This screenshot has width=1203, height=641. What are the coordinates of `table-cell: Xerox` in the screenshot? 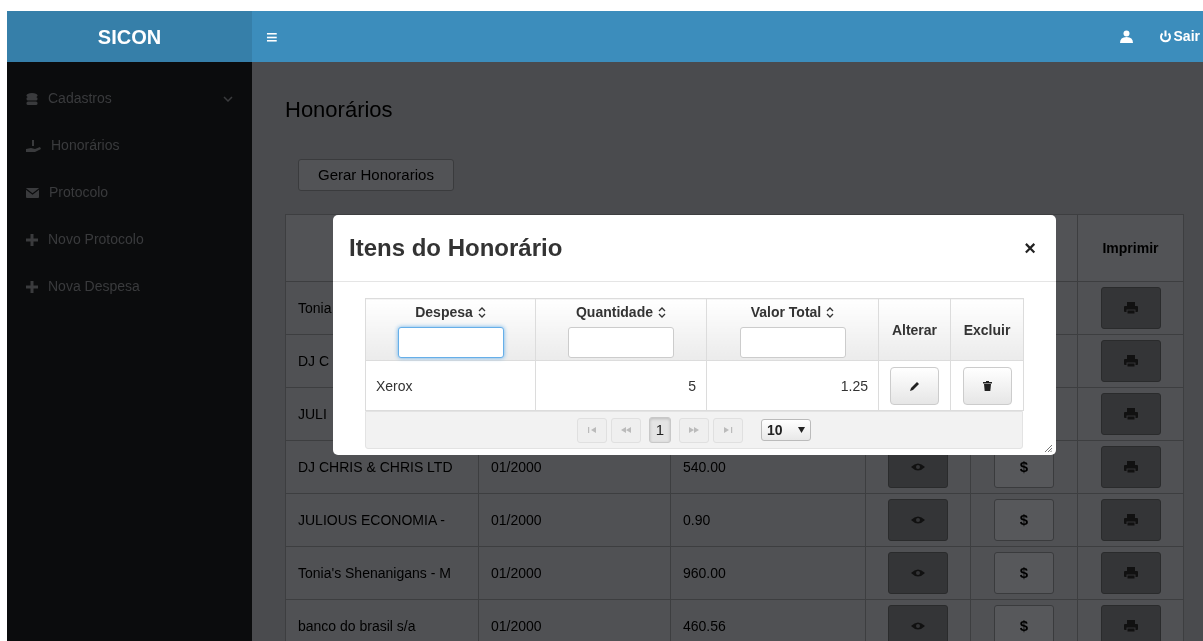 It's located at (394, 385).